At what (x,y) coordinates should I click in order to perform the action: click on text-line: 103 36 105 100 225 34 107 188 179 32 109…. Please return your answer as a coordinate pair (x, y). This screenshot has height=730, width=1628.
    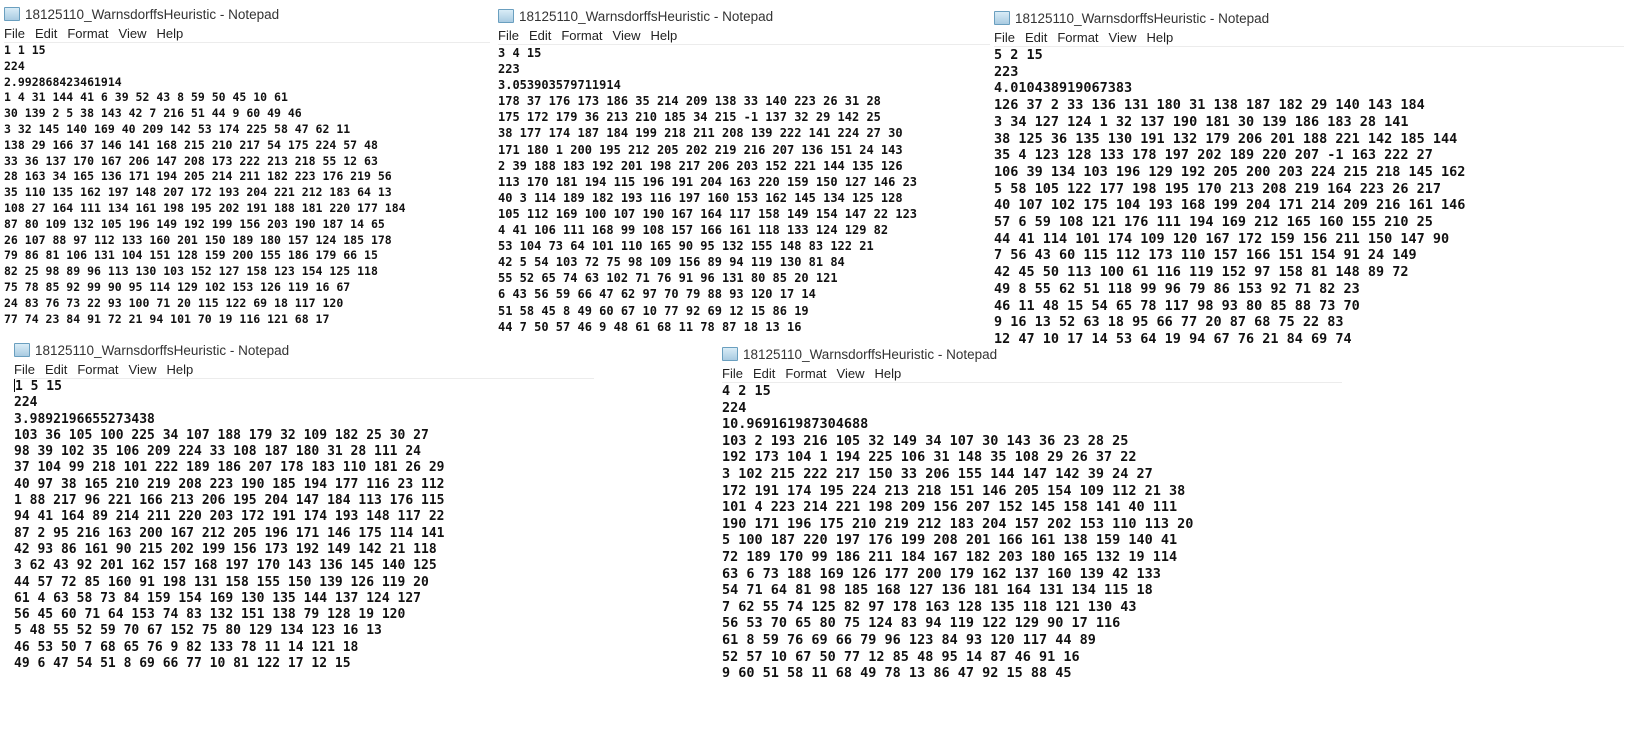
    Looking at the image, I should click on (221, 435).